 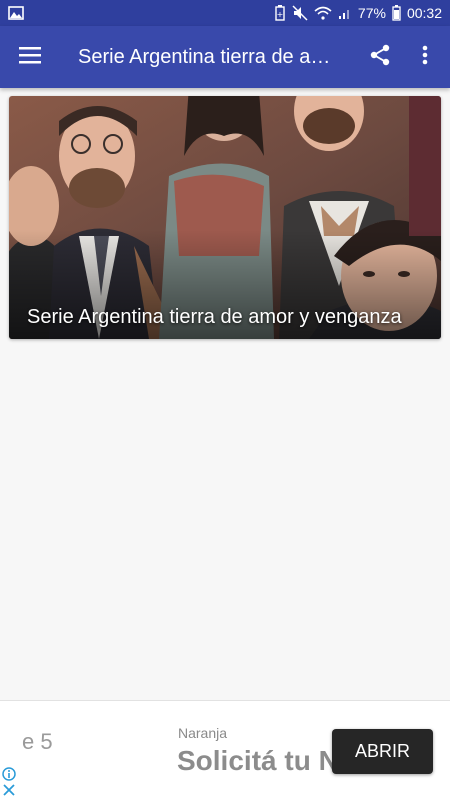 I want to click on hamburger-menu-icon, so click(x=30, y=57).